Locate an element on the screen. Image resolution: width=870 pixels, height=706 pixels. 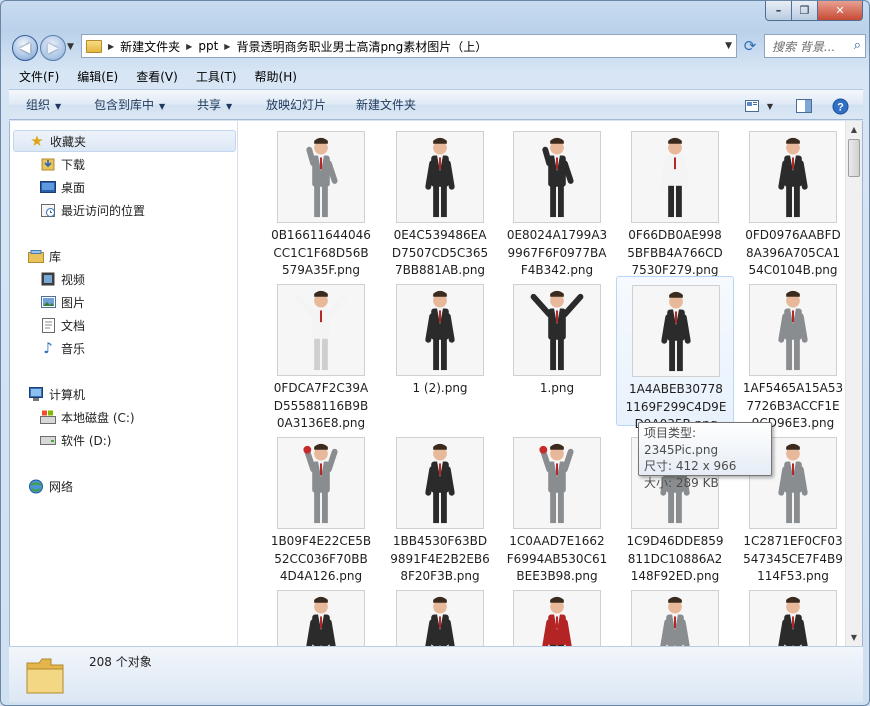
file-name-line: 9891F4E2B2EB6 is located at coordinates (440, 558).